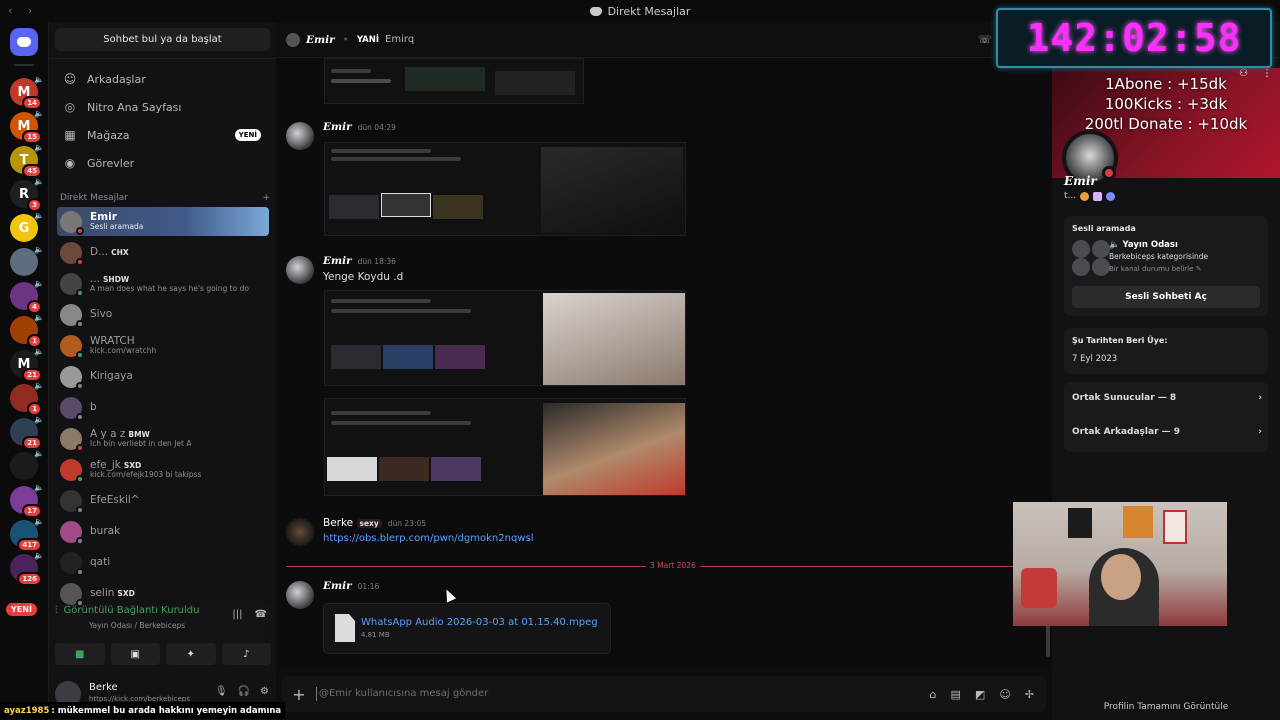 The image size is (1280, 720). Describe the element at coordinates (163, 345) in the screenshot. I see `dm-item: WRATCH kick.com/wratchh` at that location.